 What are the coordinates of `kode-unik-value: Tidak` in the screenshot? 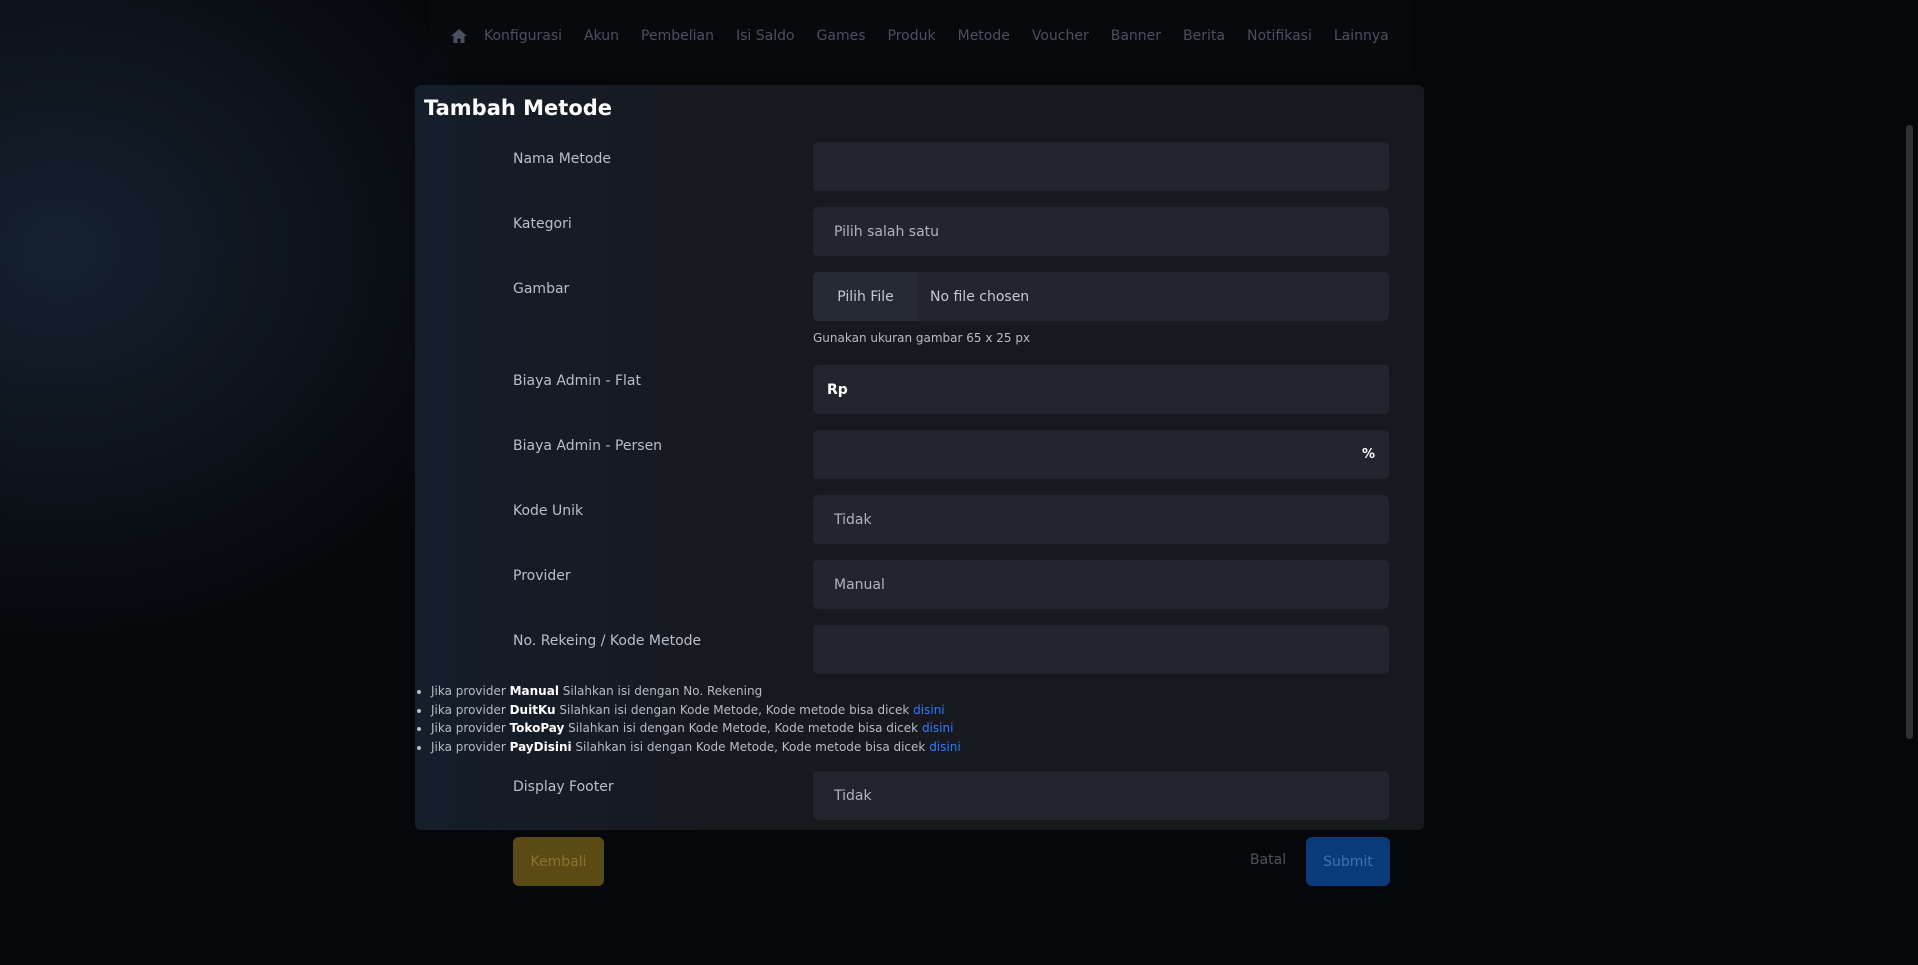 It's located at (853, 519).